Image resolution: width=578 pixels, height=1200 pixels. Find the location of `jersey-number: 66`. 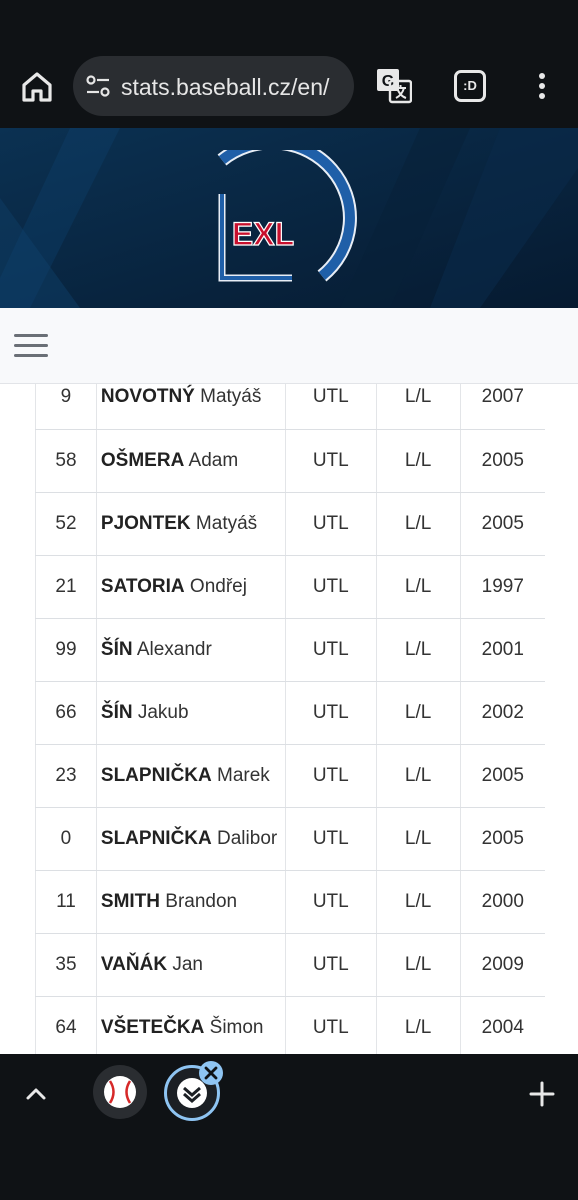

jersey-number: 66 is located at coordinates (66, 713).